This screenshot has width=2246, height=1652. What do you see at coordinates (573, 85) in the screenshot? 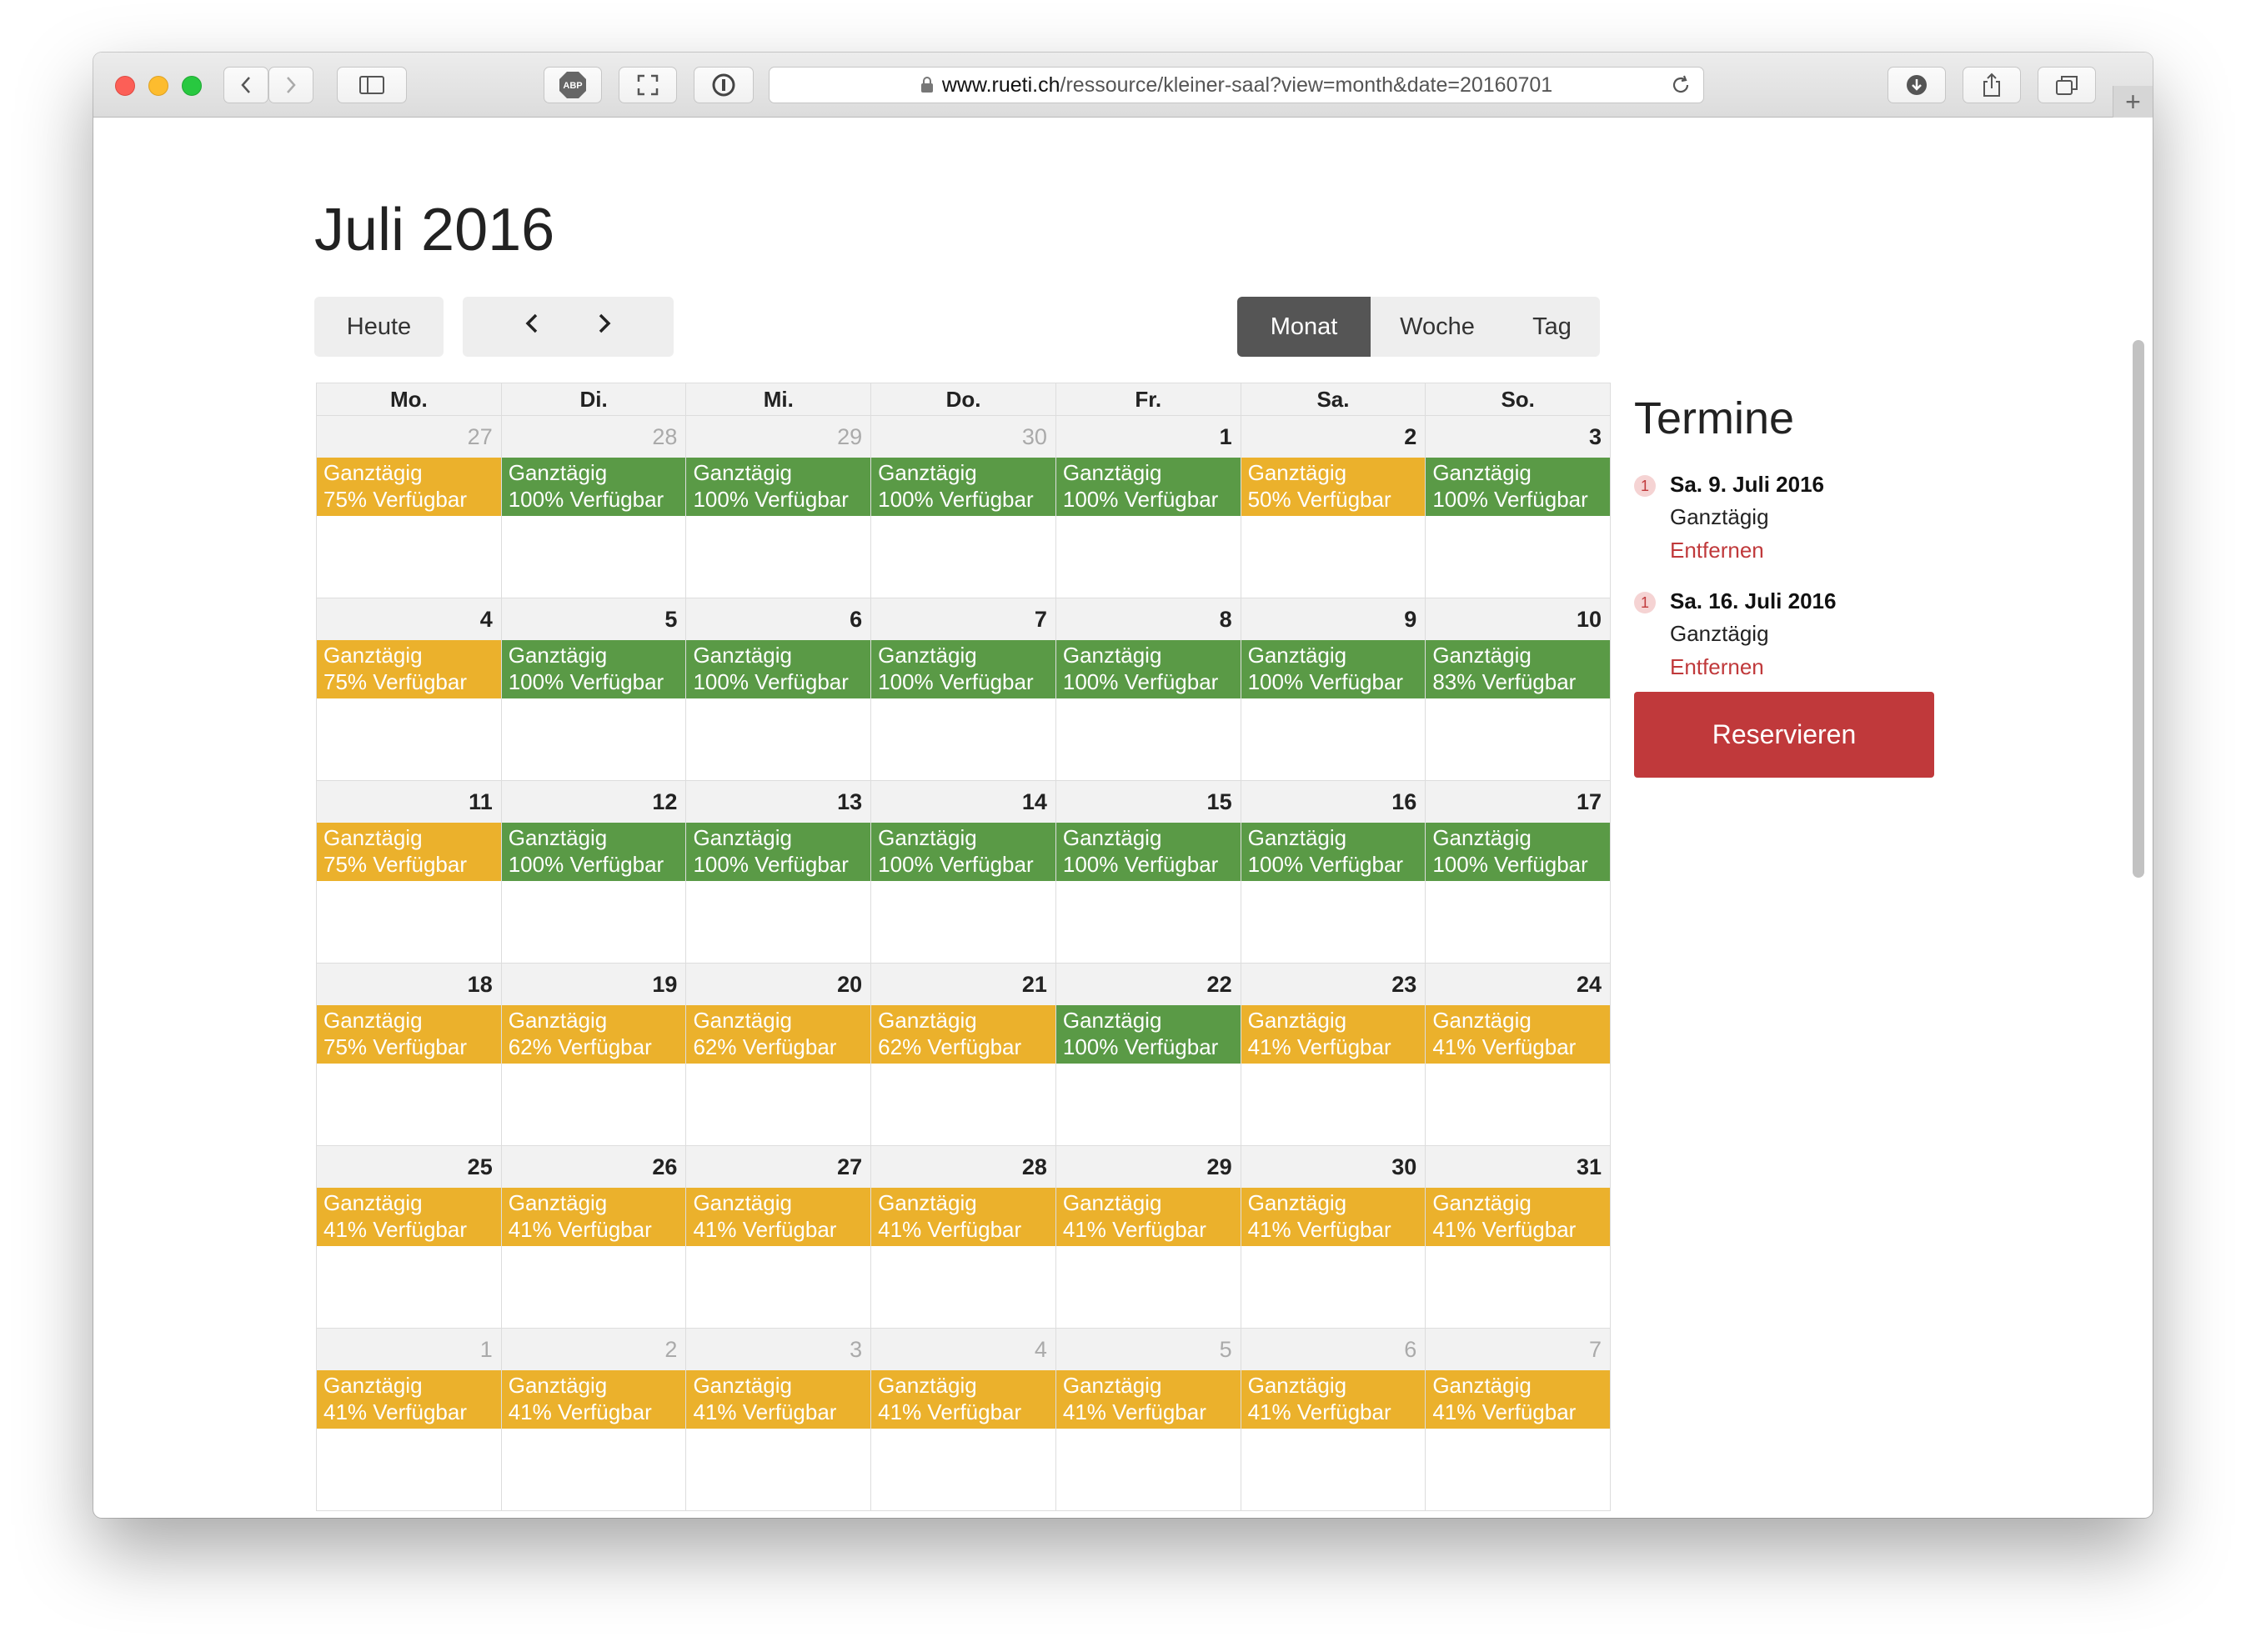
I see `adblock-button: ABP` at bounding box center [573, 85].